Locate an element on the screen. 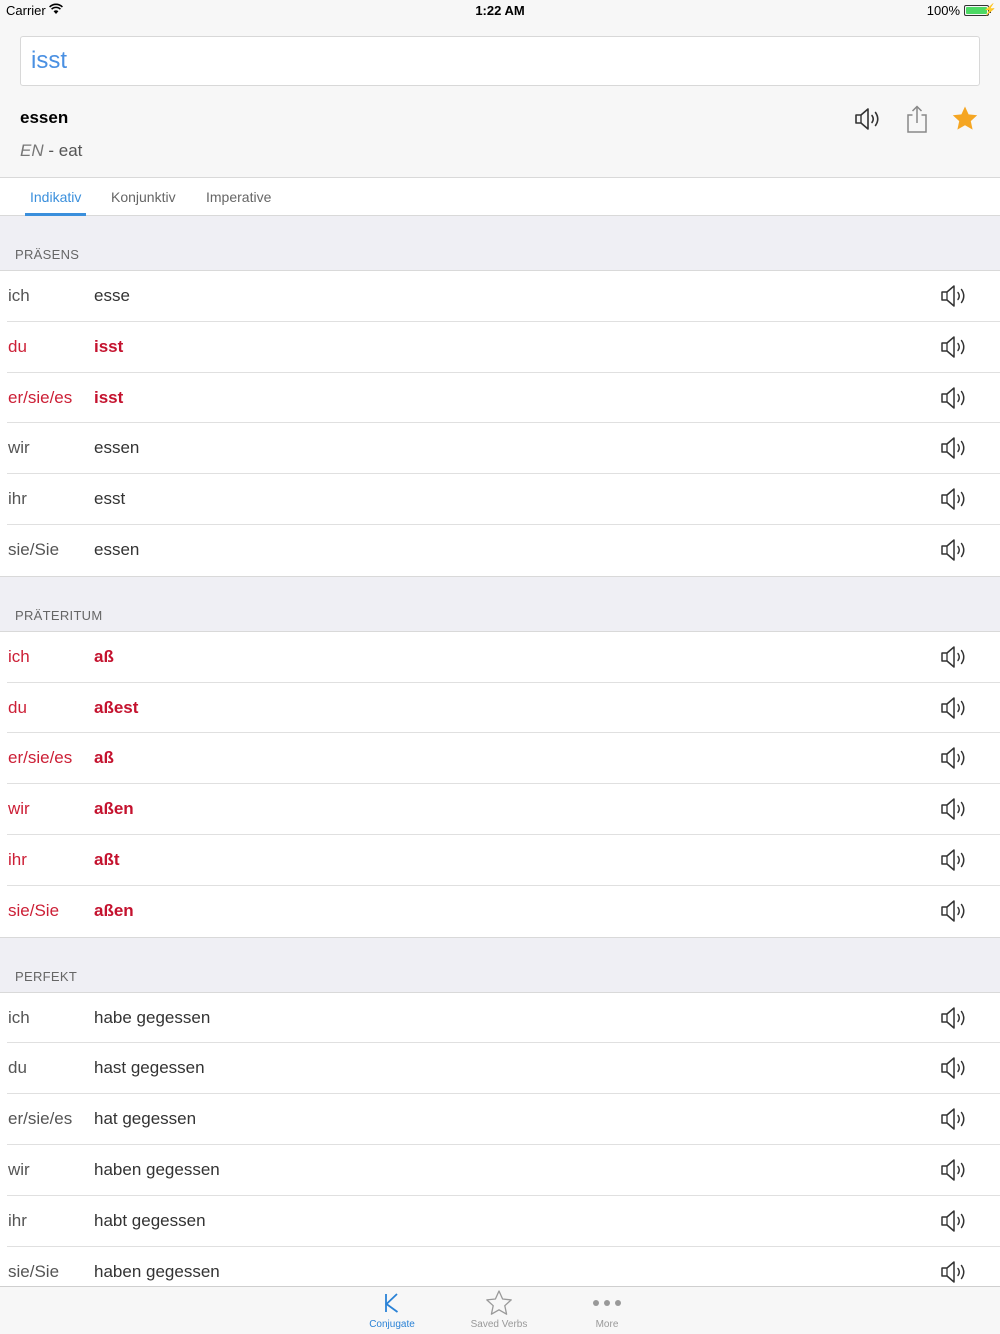 The image size is (1000, 1334). tabbar-more-label: More is located at coordinates (607, 1324).